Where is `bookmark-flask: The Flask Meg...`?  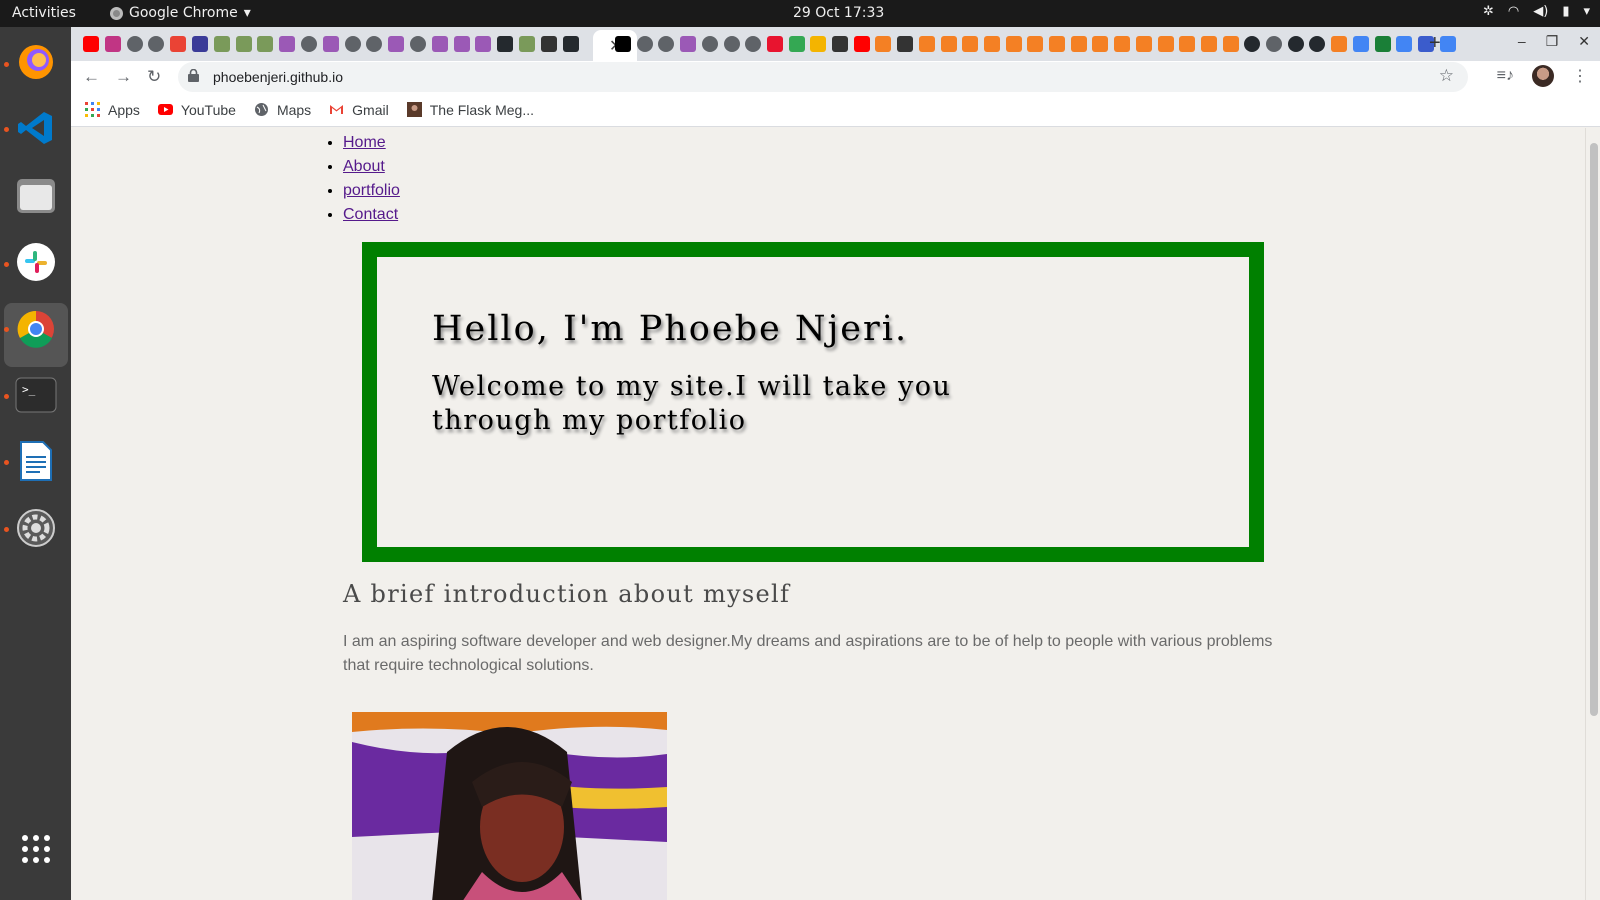
bookmark-flask: The Flask Meg... is located at coordinates (470, 110).